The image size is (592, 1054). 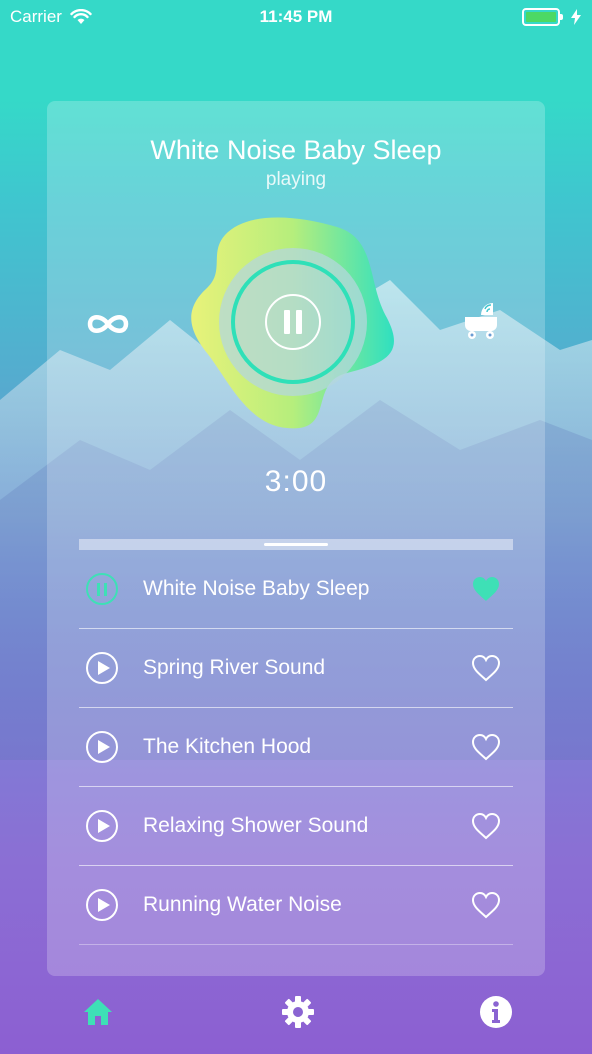 I want to click on tab-home, so click(x=98, y=1012).